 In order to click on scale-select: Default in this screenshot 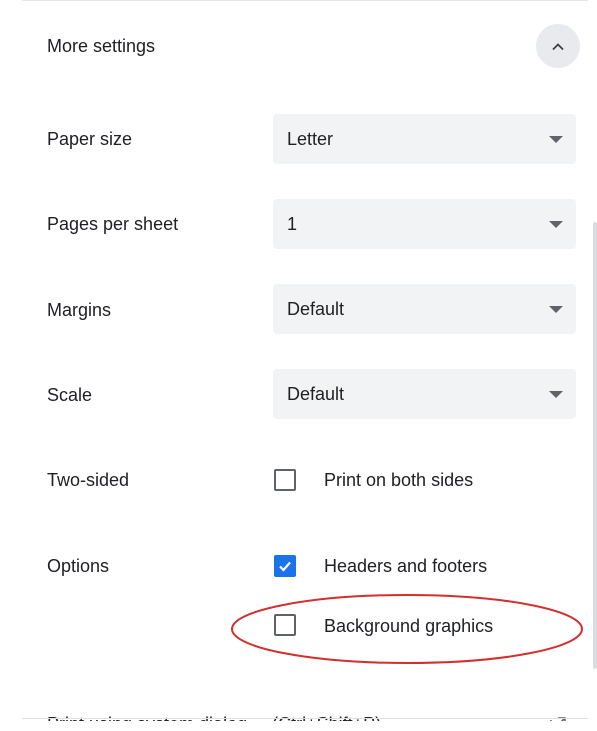, I will do `click(424, 394)`.